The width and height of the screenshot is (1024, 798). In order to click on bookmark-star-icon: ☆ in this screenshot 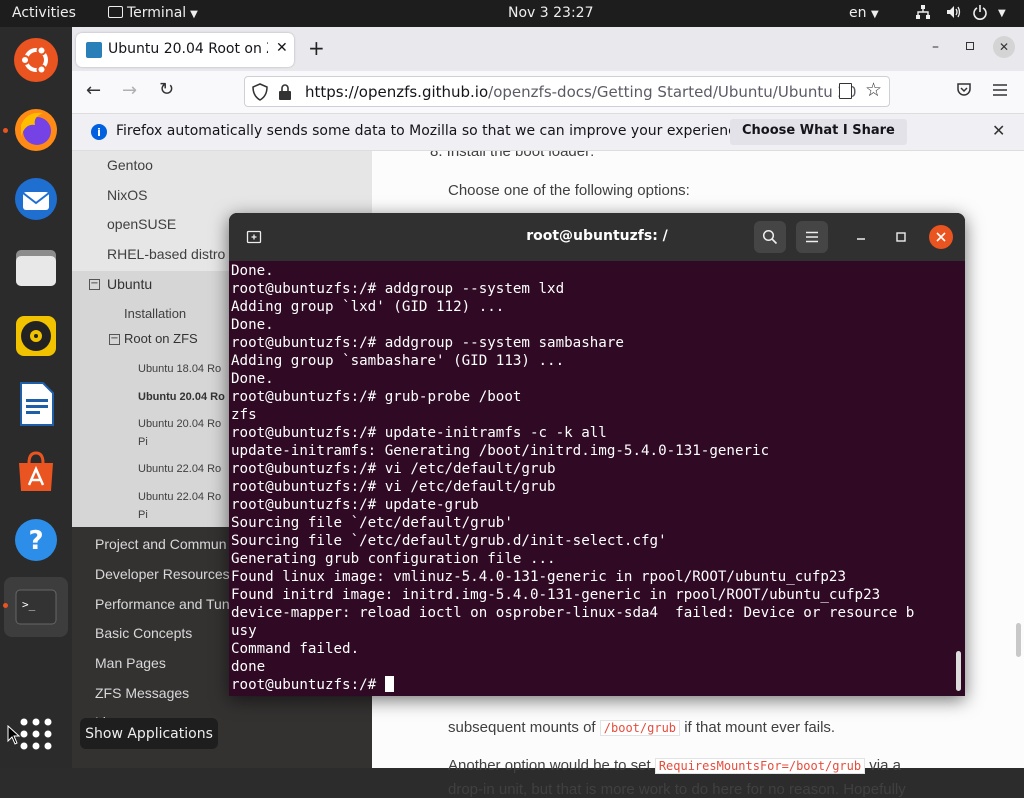, I will do `click(874, 90)`.